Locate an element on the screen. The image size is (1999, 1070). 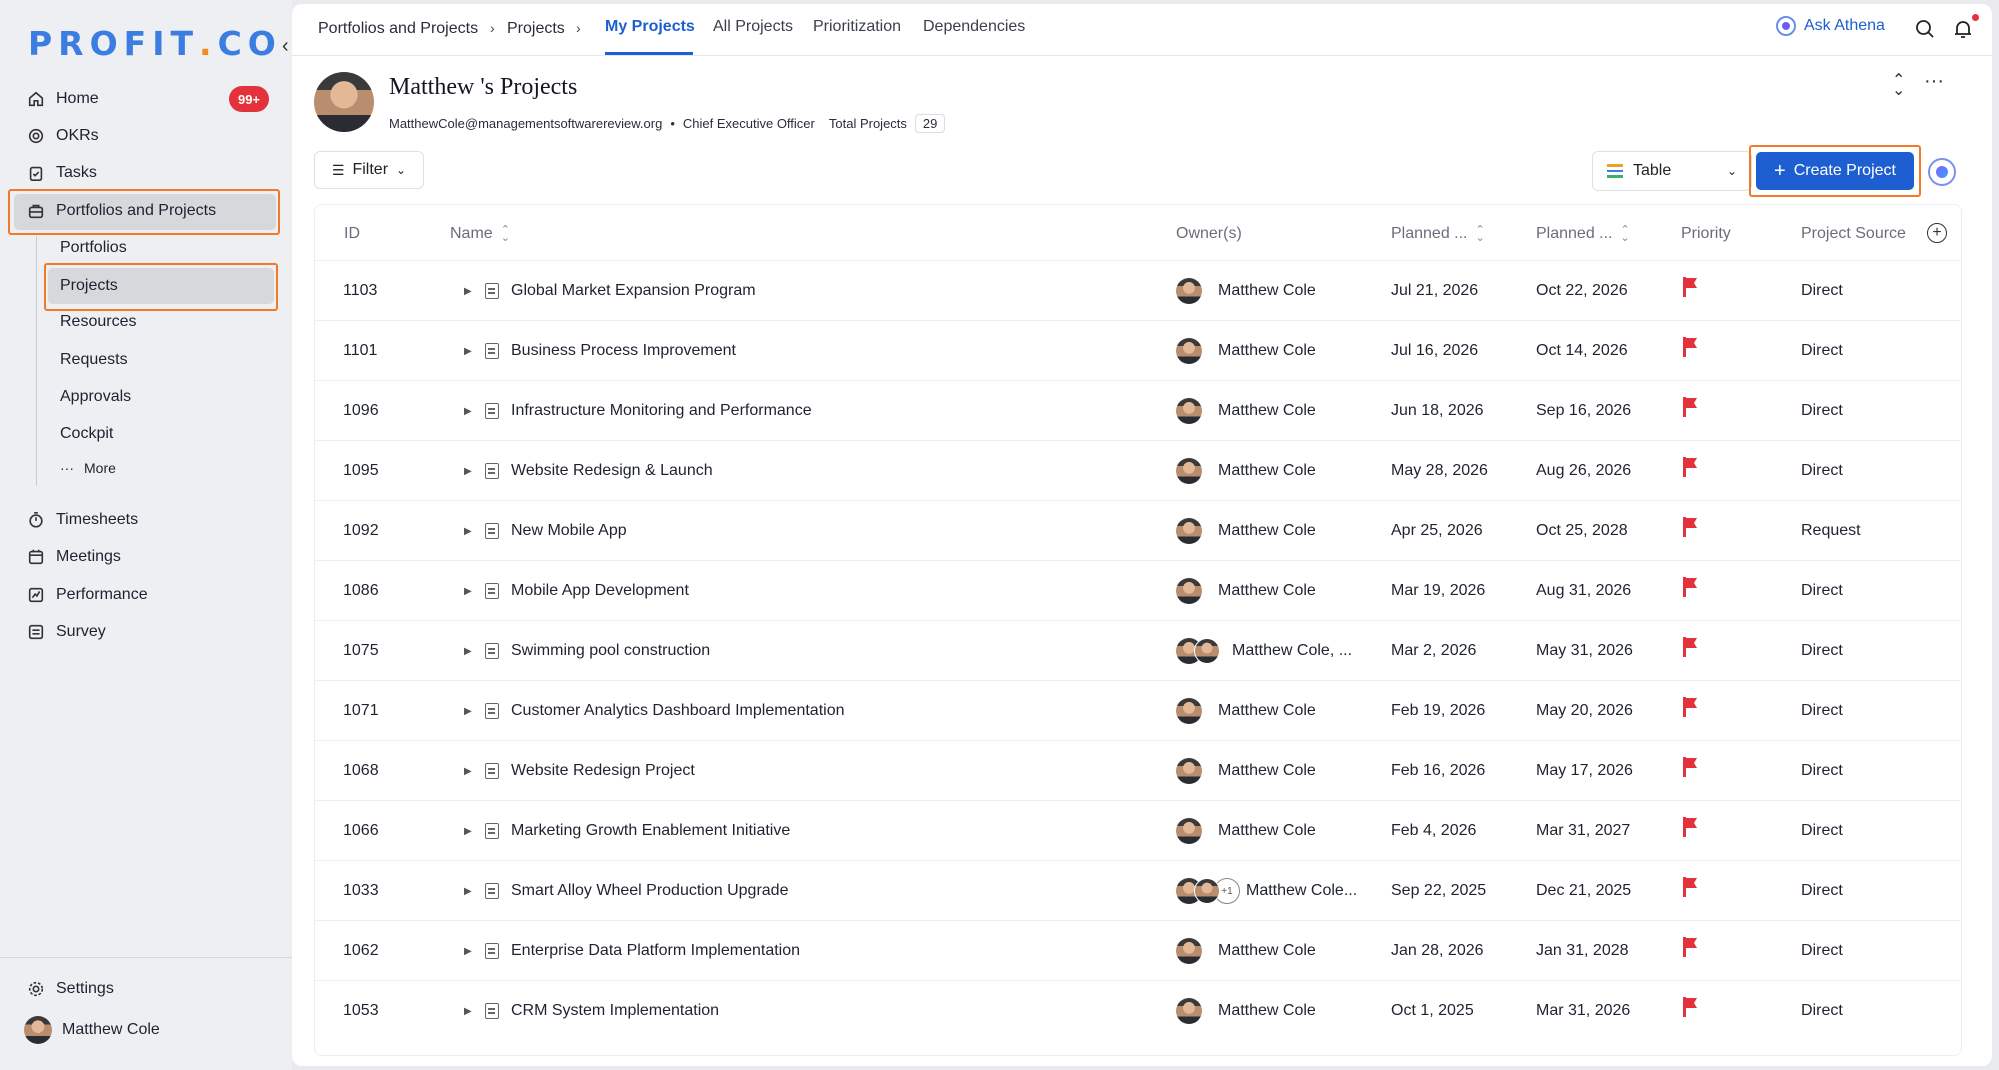
sidebar-subitem-resources: Resources is located at coordinates (98, 322).